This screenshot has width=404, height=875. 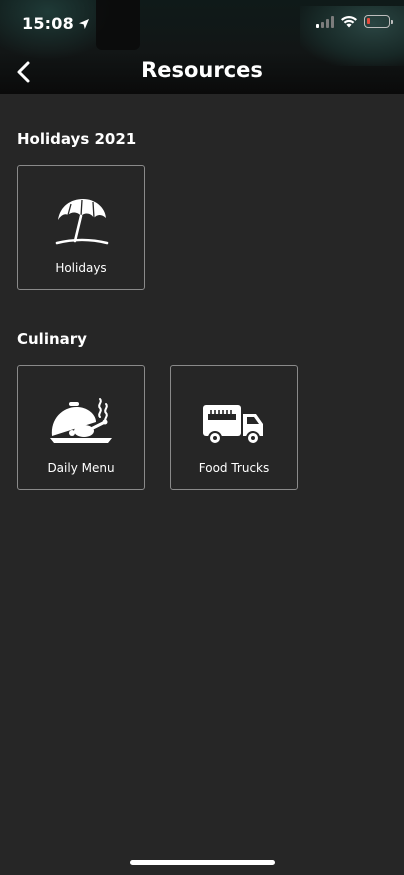 I want to click on food-truck-icon, so click(x=233, y=425).